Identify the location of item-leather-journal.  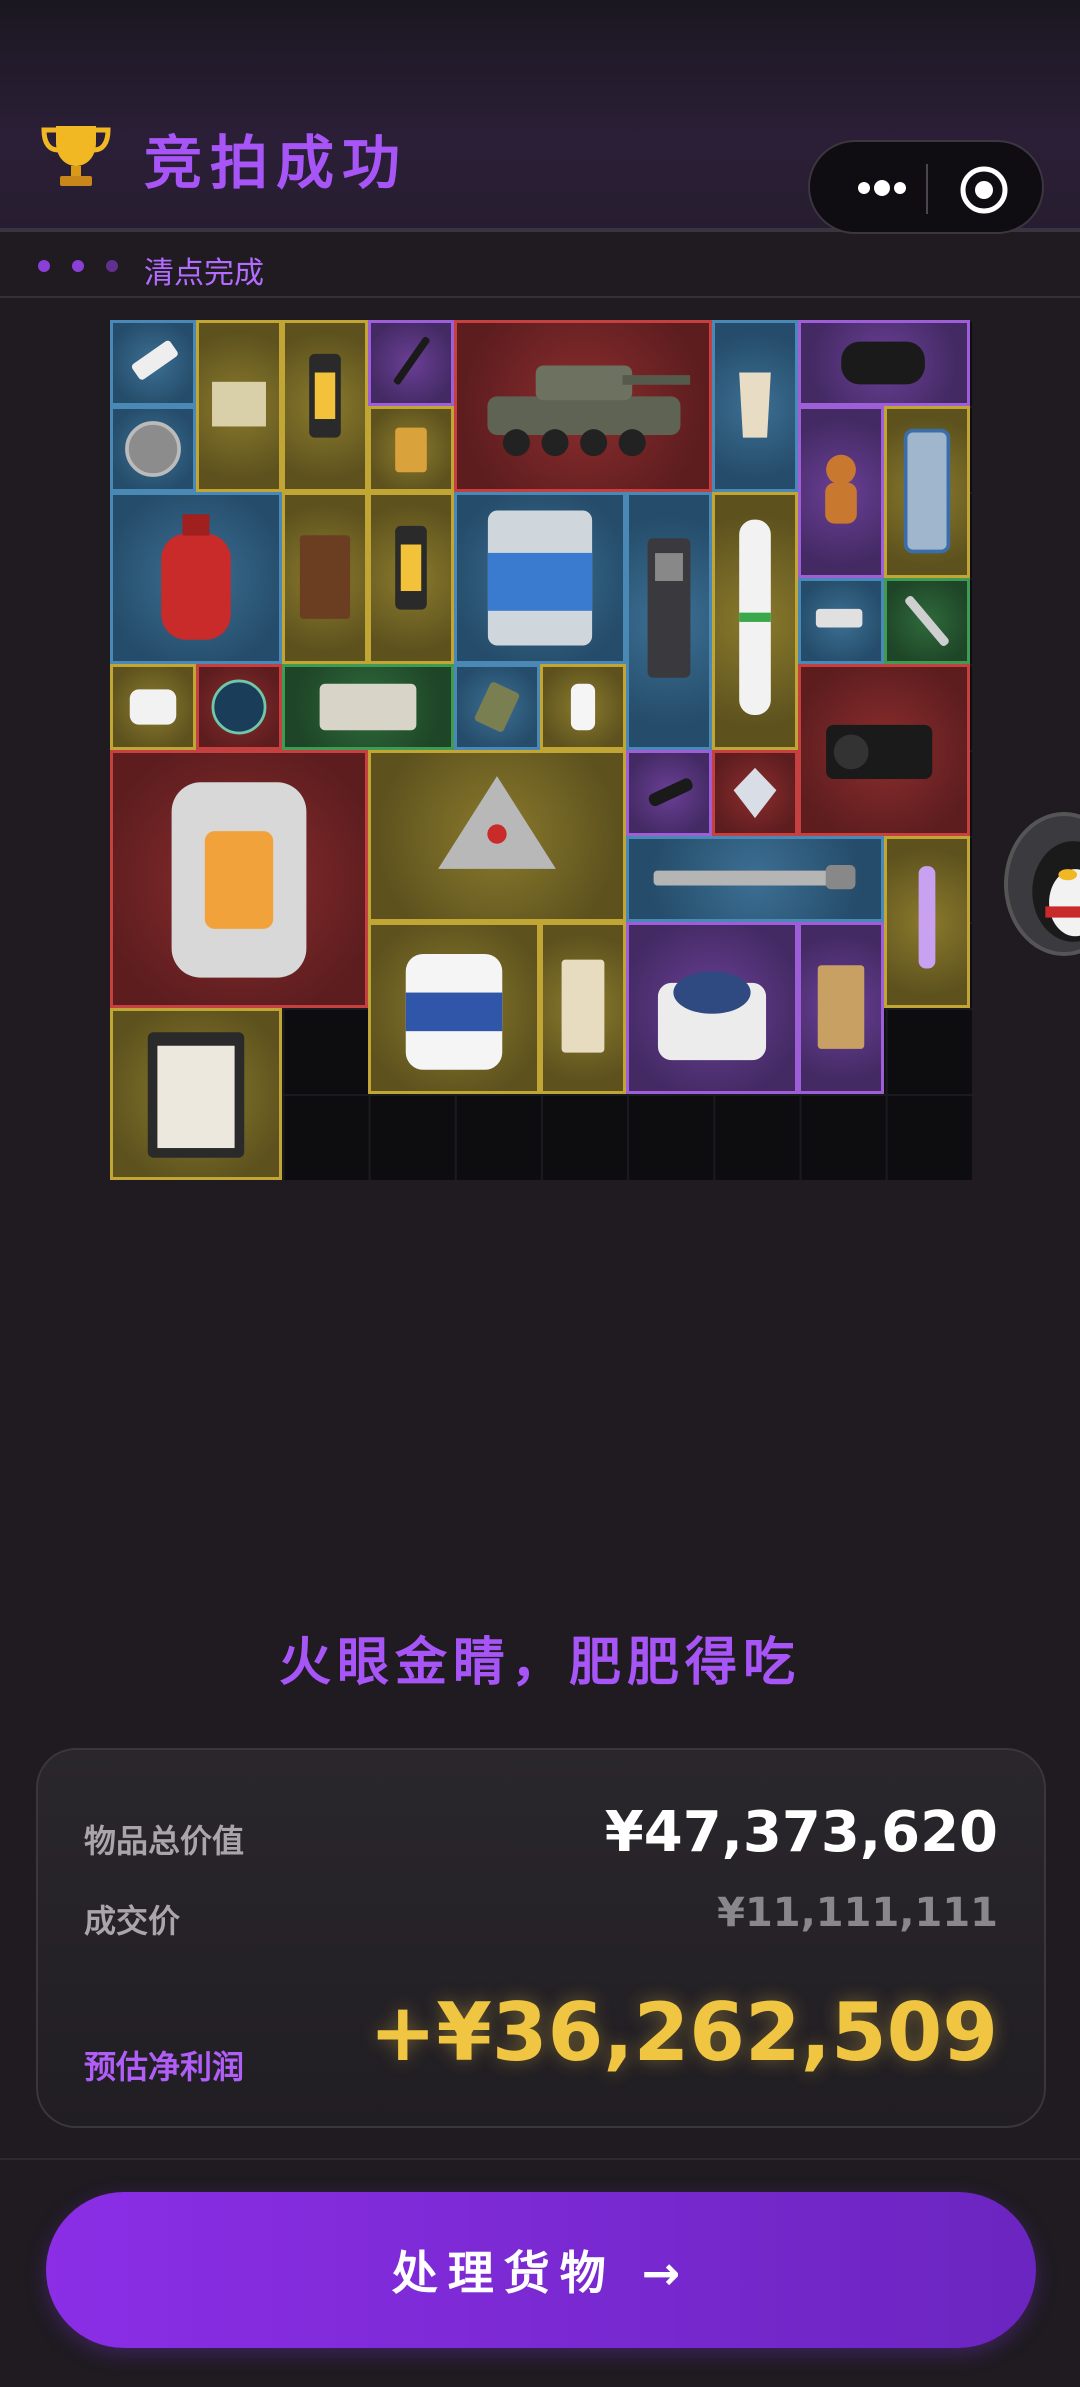
(325, 578).